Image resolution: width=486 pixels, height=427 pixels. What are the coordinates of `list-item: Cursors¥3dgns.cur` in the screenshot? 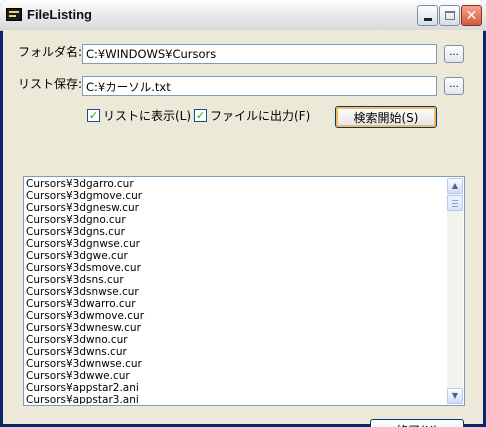 It's located at (235, 232).